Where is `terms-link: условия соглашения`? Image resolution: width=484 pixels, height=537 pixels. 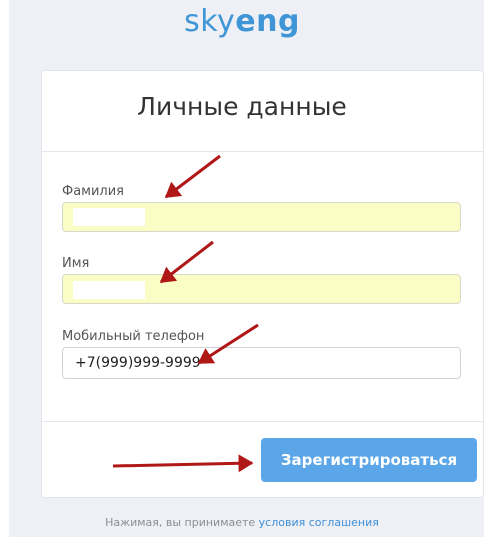 terms-link: условия соглашения is located at coordinates (319, 522).